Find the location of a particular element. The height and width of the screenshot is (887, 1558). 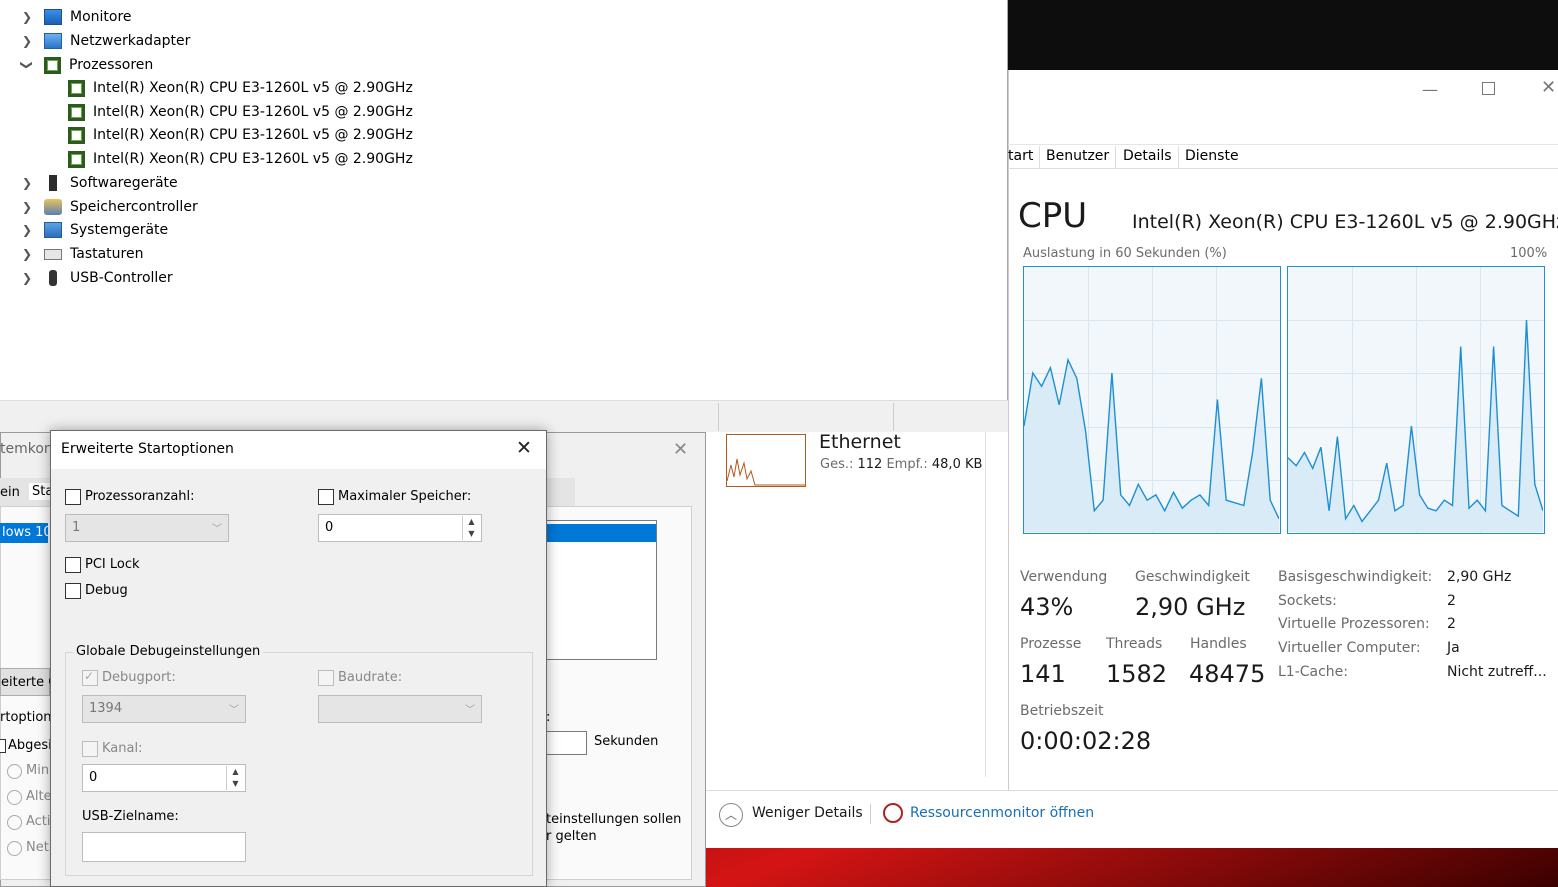

processor-count-checkbox is located at coordinates (73, 497).